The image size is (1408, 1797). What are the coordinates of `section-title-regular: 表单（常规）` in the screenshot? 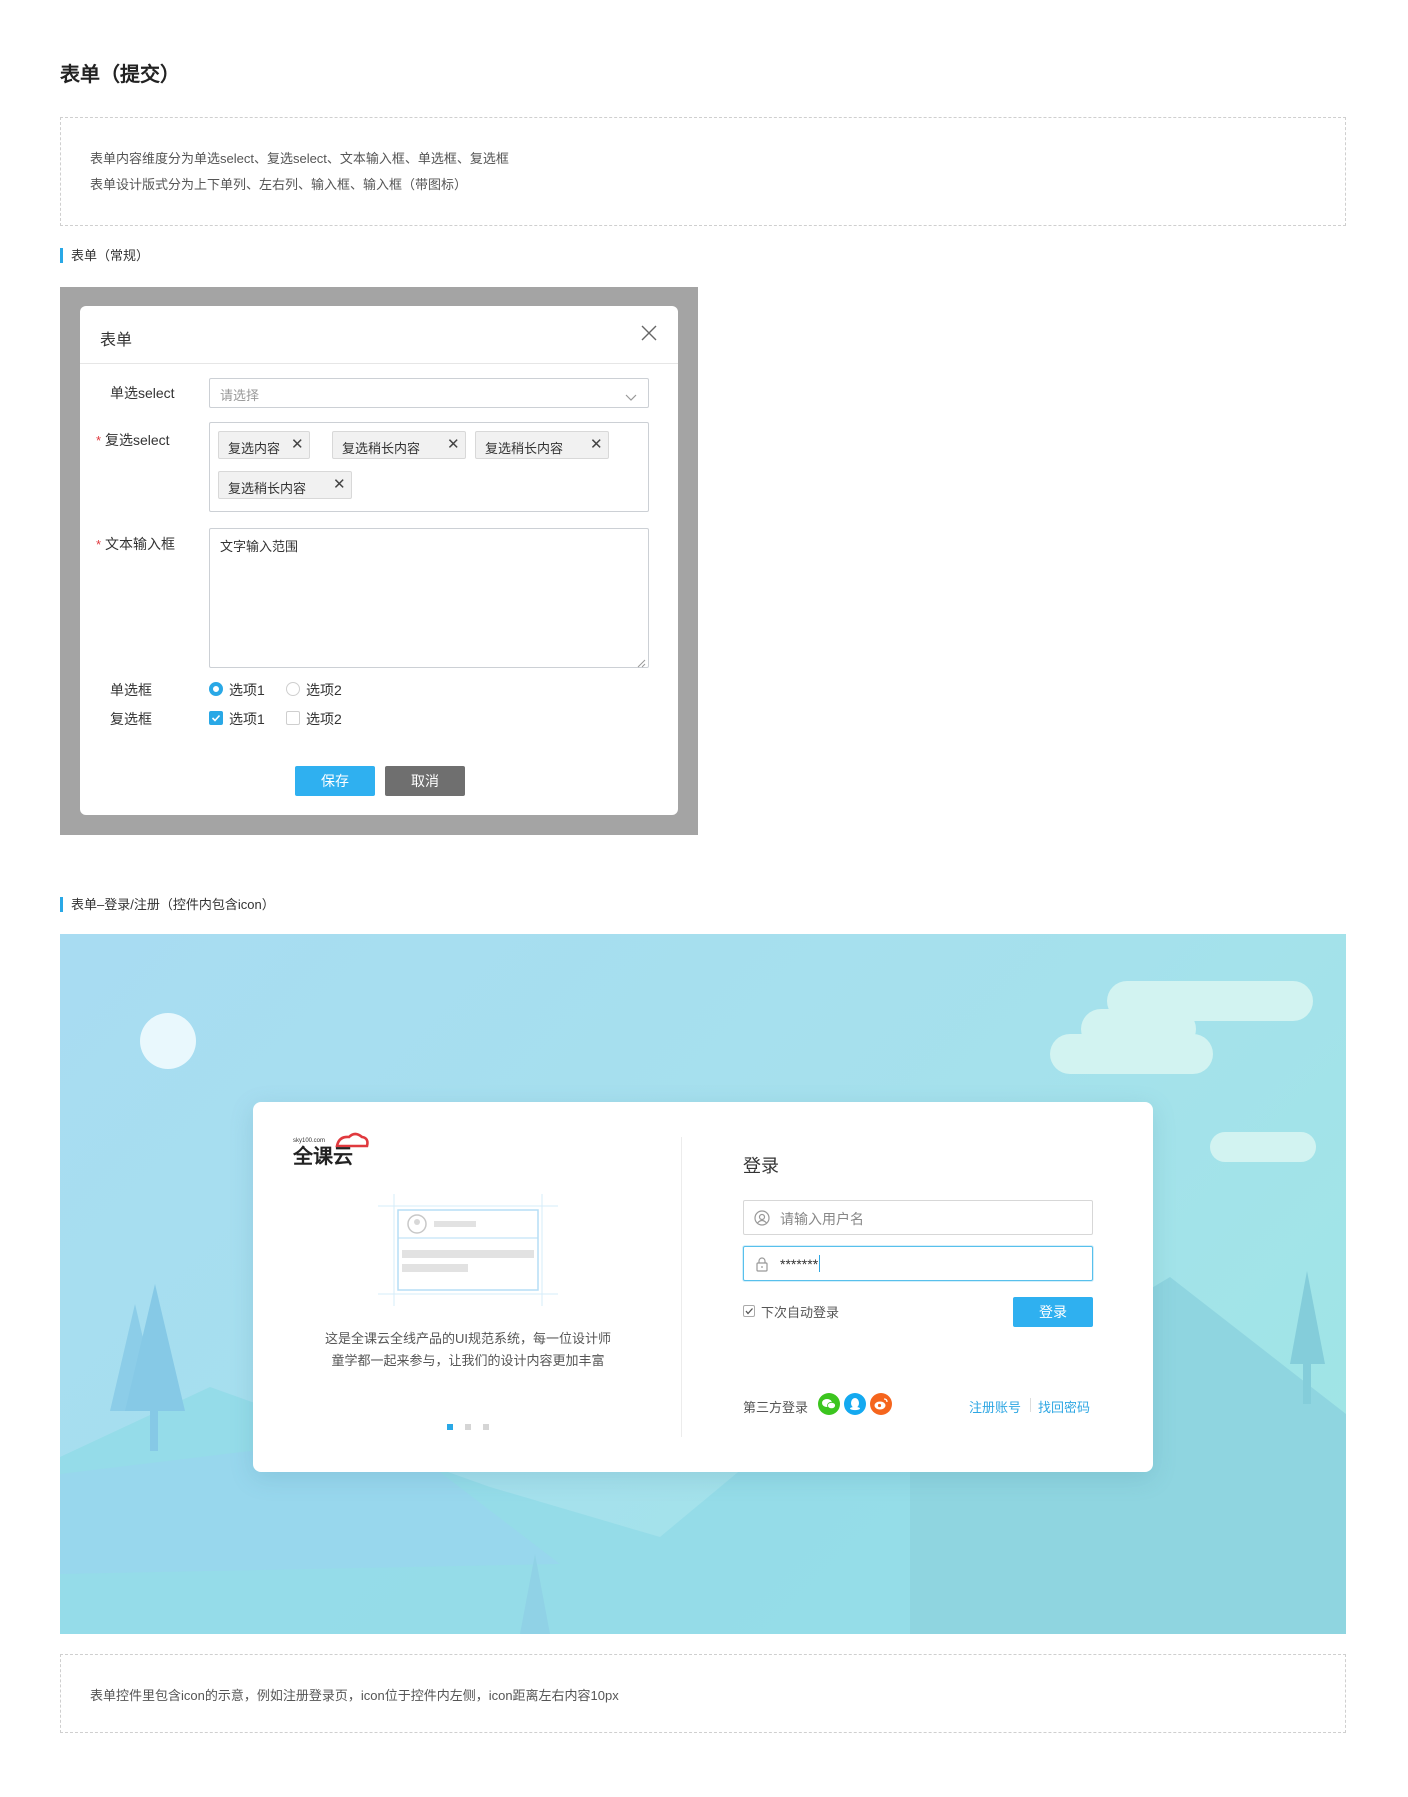 It's located at (104, 255).